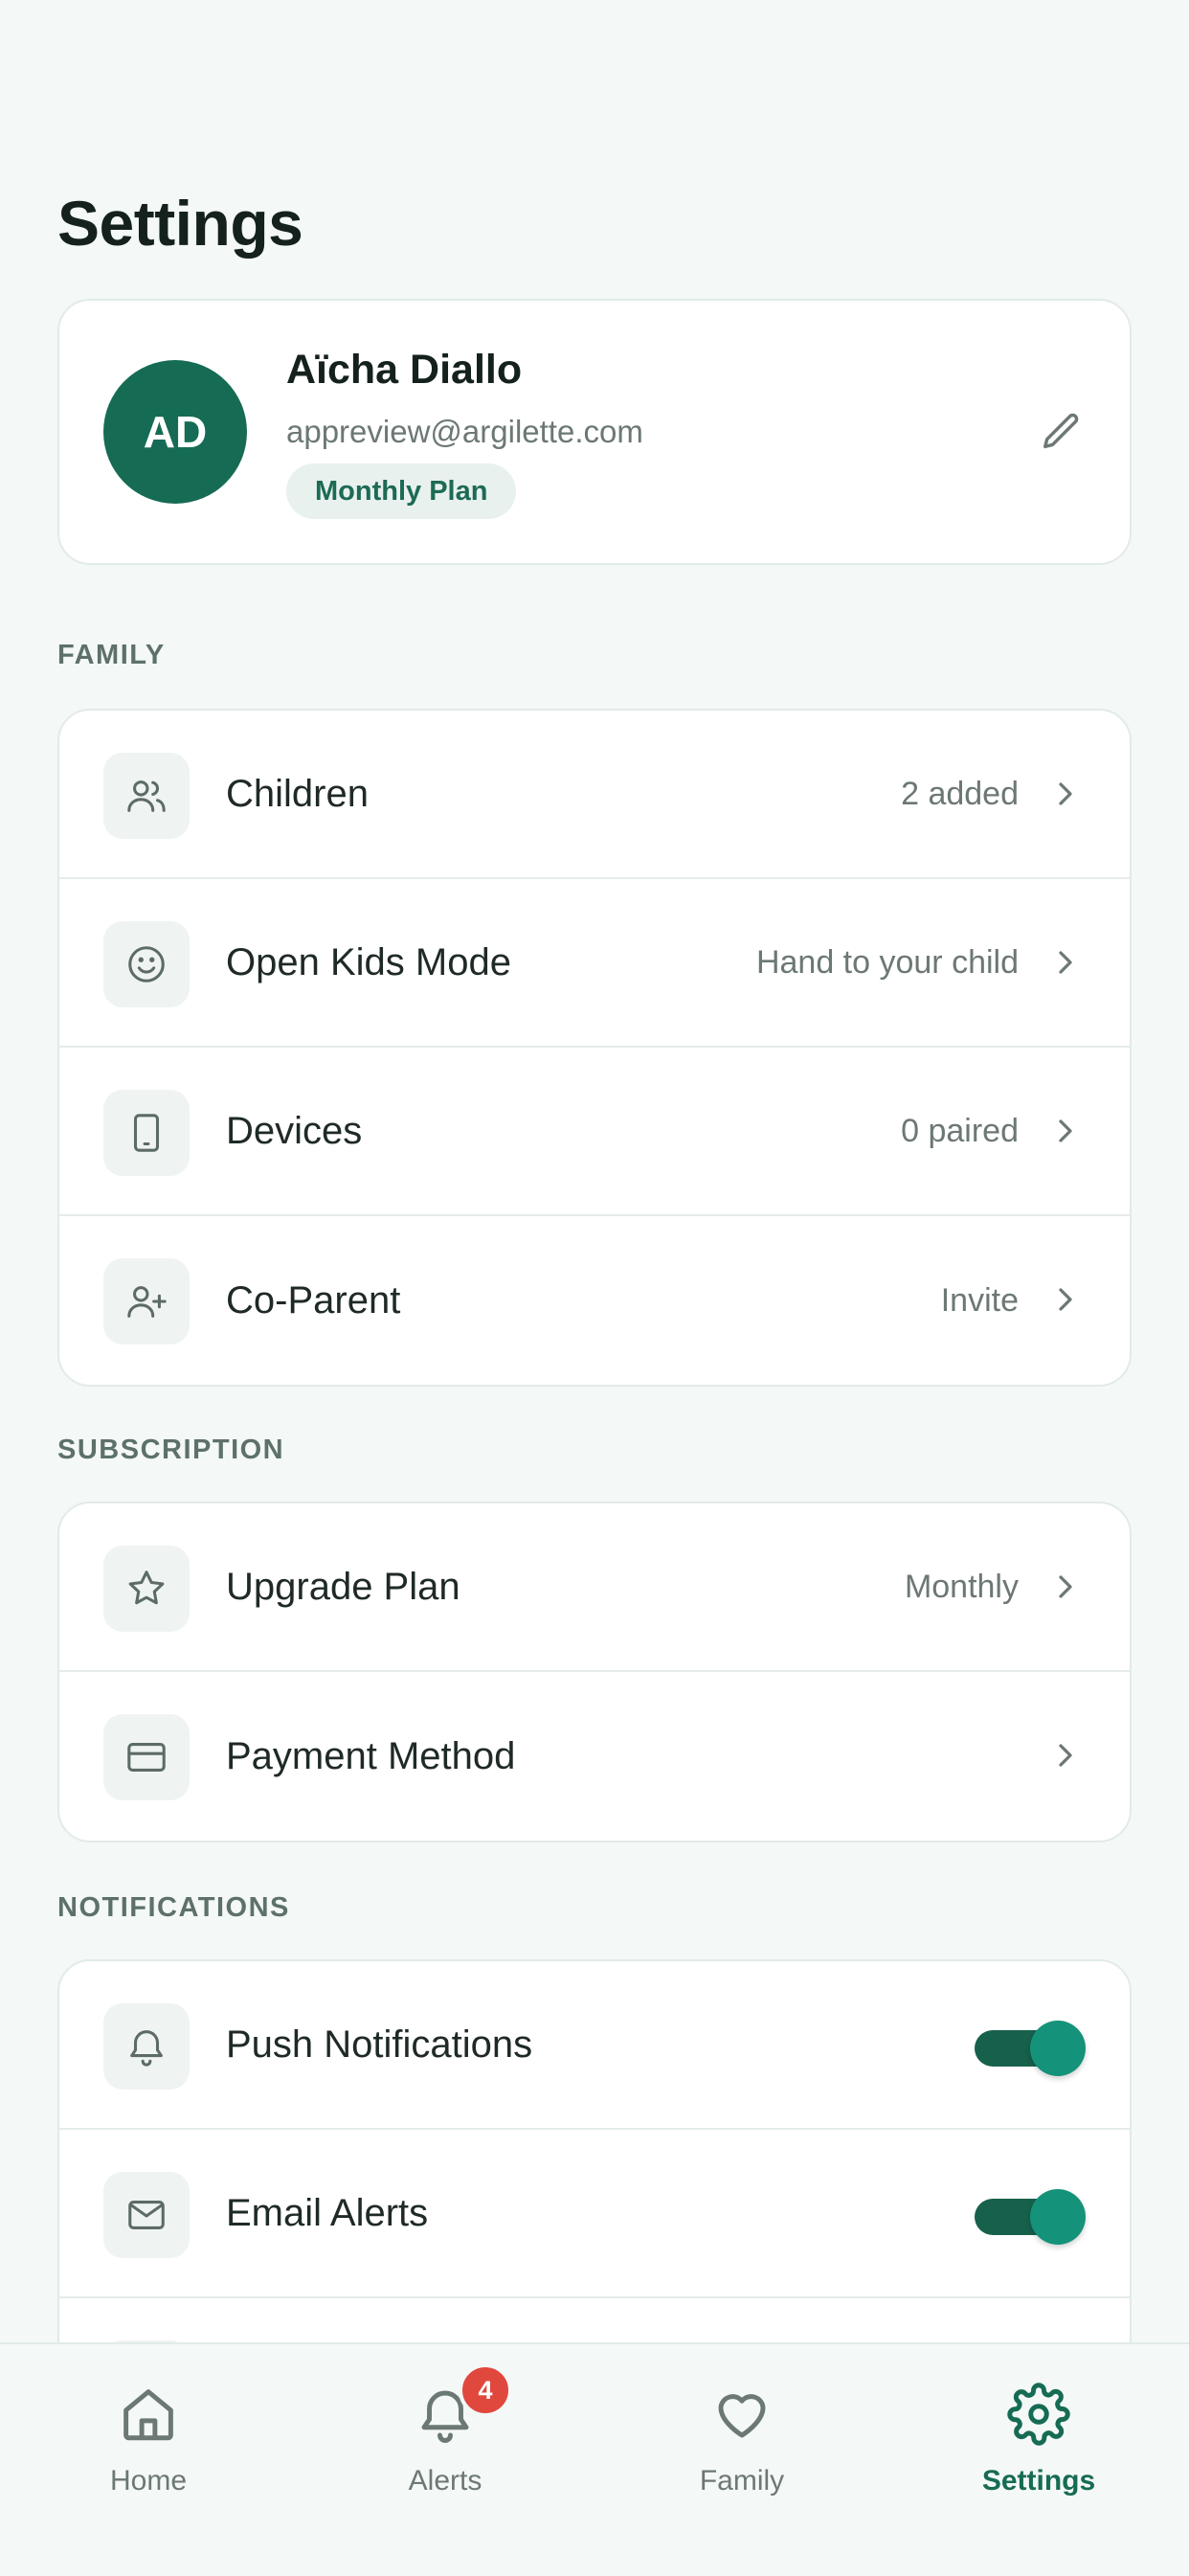  What do you see at coordinates (1038, 2481) in the screenshot?
I see `tab-label: Settings` at bounding box center [1038, 2481].